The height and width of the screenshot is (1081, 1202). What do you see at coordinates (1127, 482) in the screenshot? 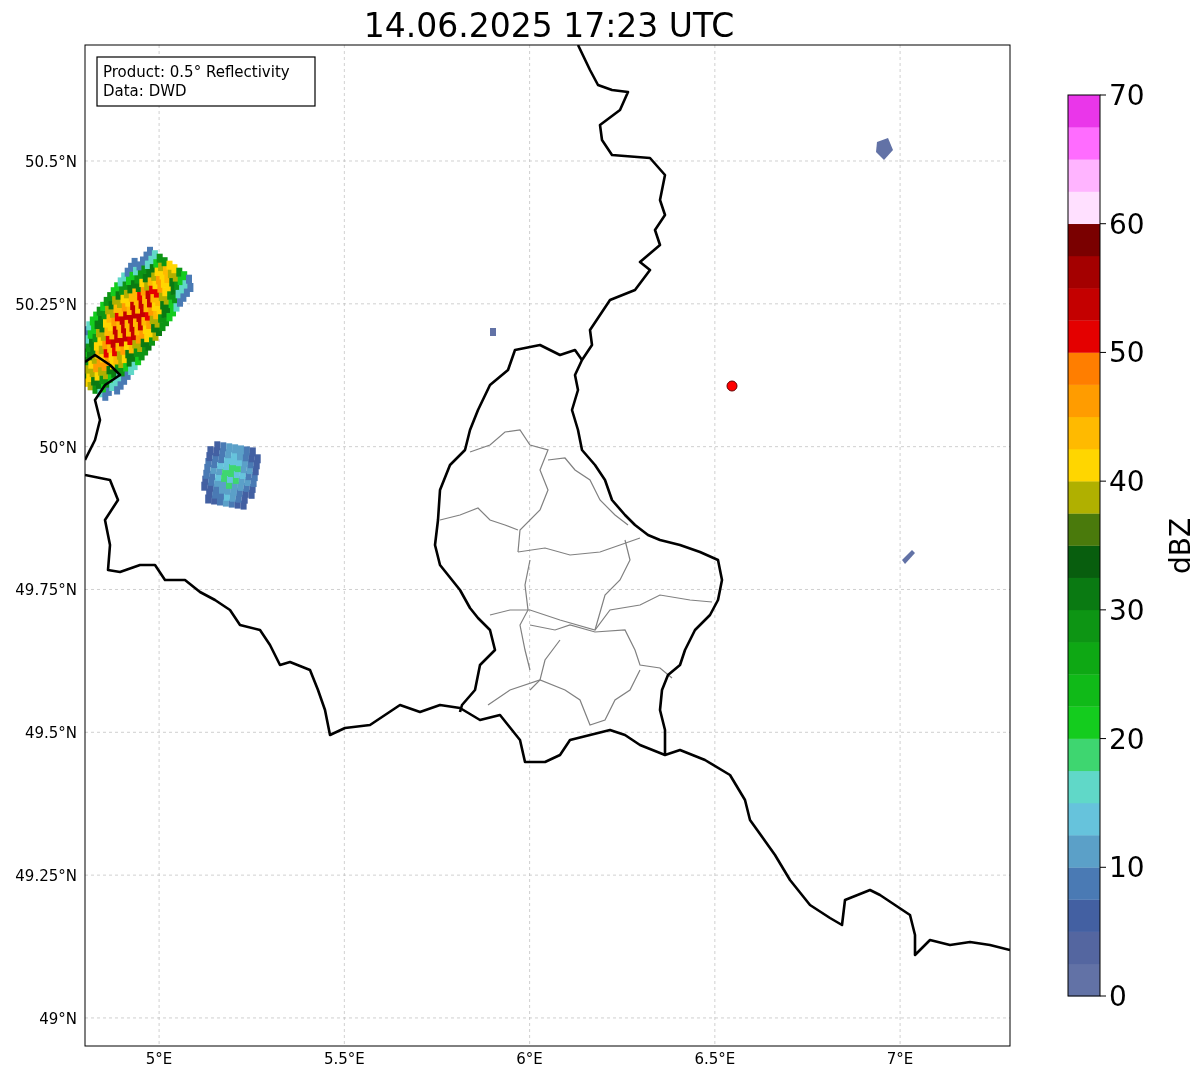
I see `colorbar-tick-label: 40` at bounding box center [1127, 482].